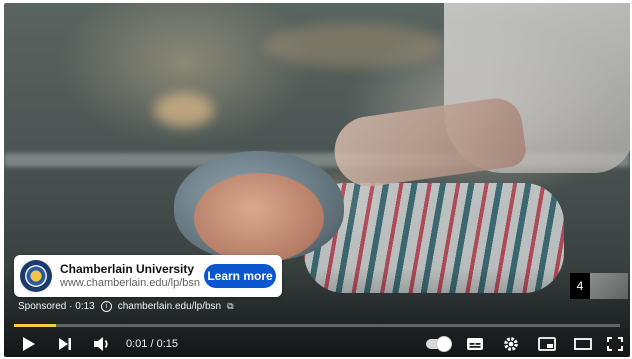  What do you see at coordinates (184, 110) in the screenshot?
I see `background-light` at bounding box center [184, 110].